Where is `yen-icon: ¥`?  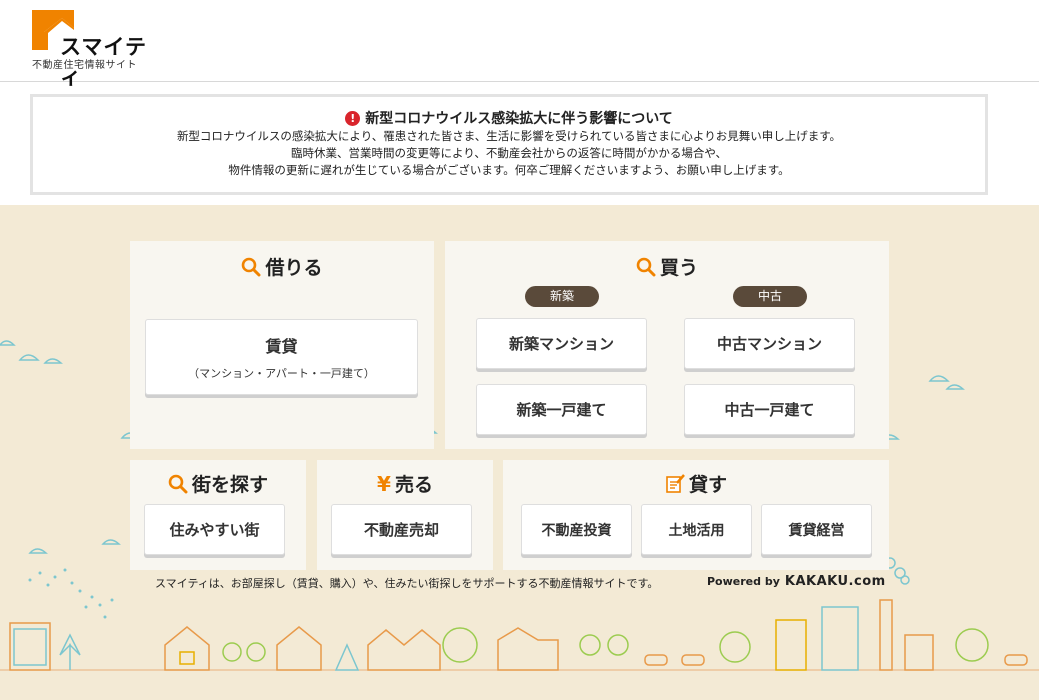
yen-icon: ¥ is located at coordinates (384, 483).